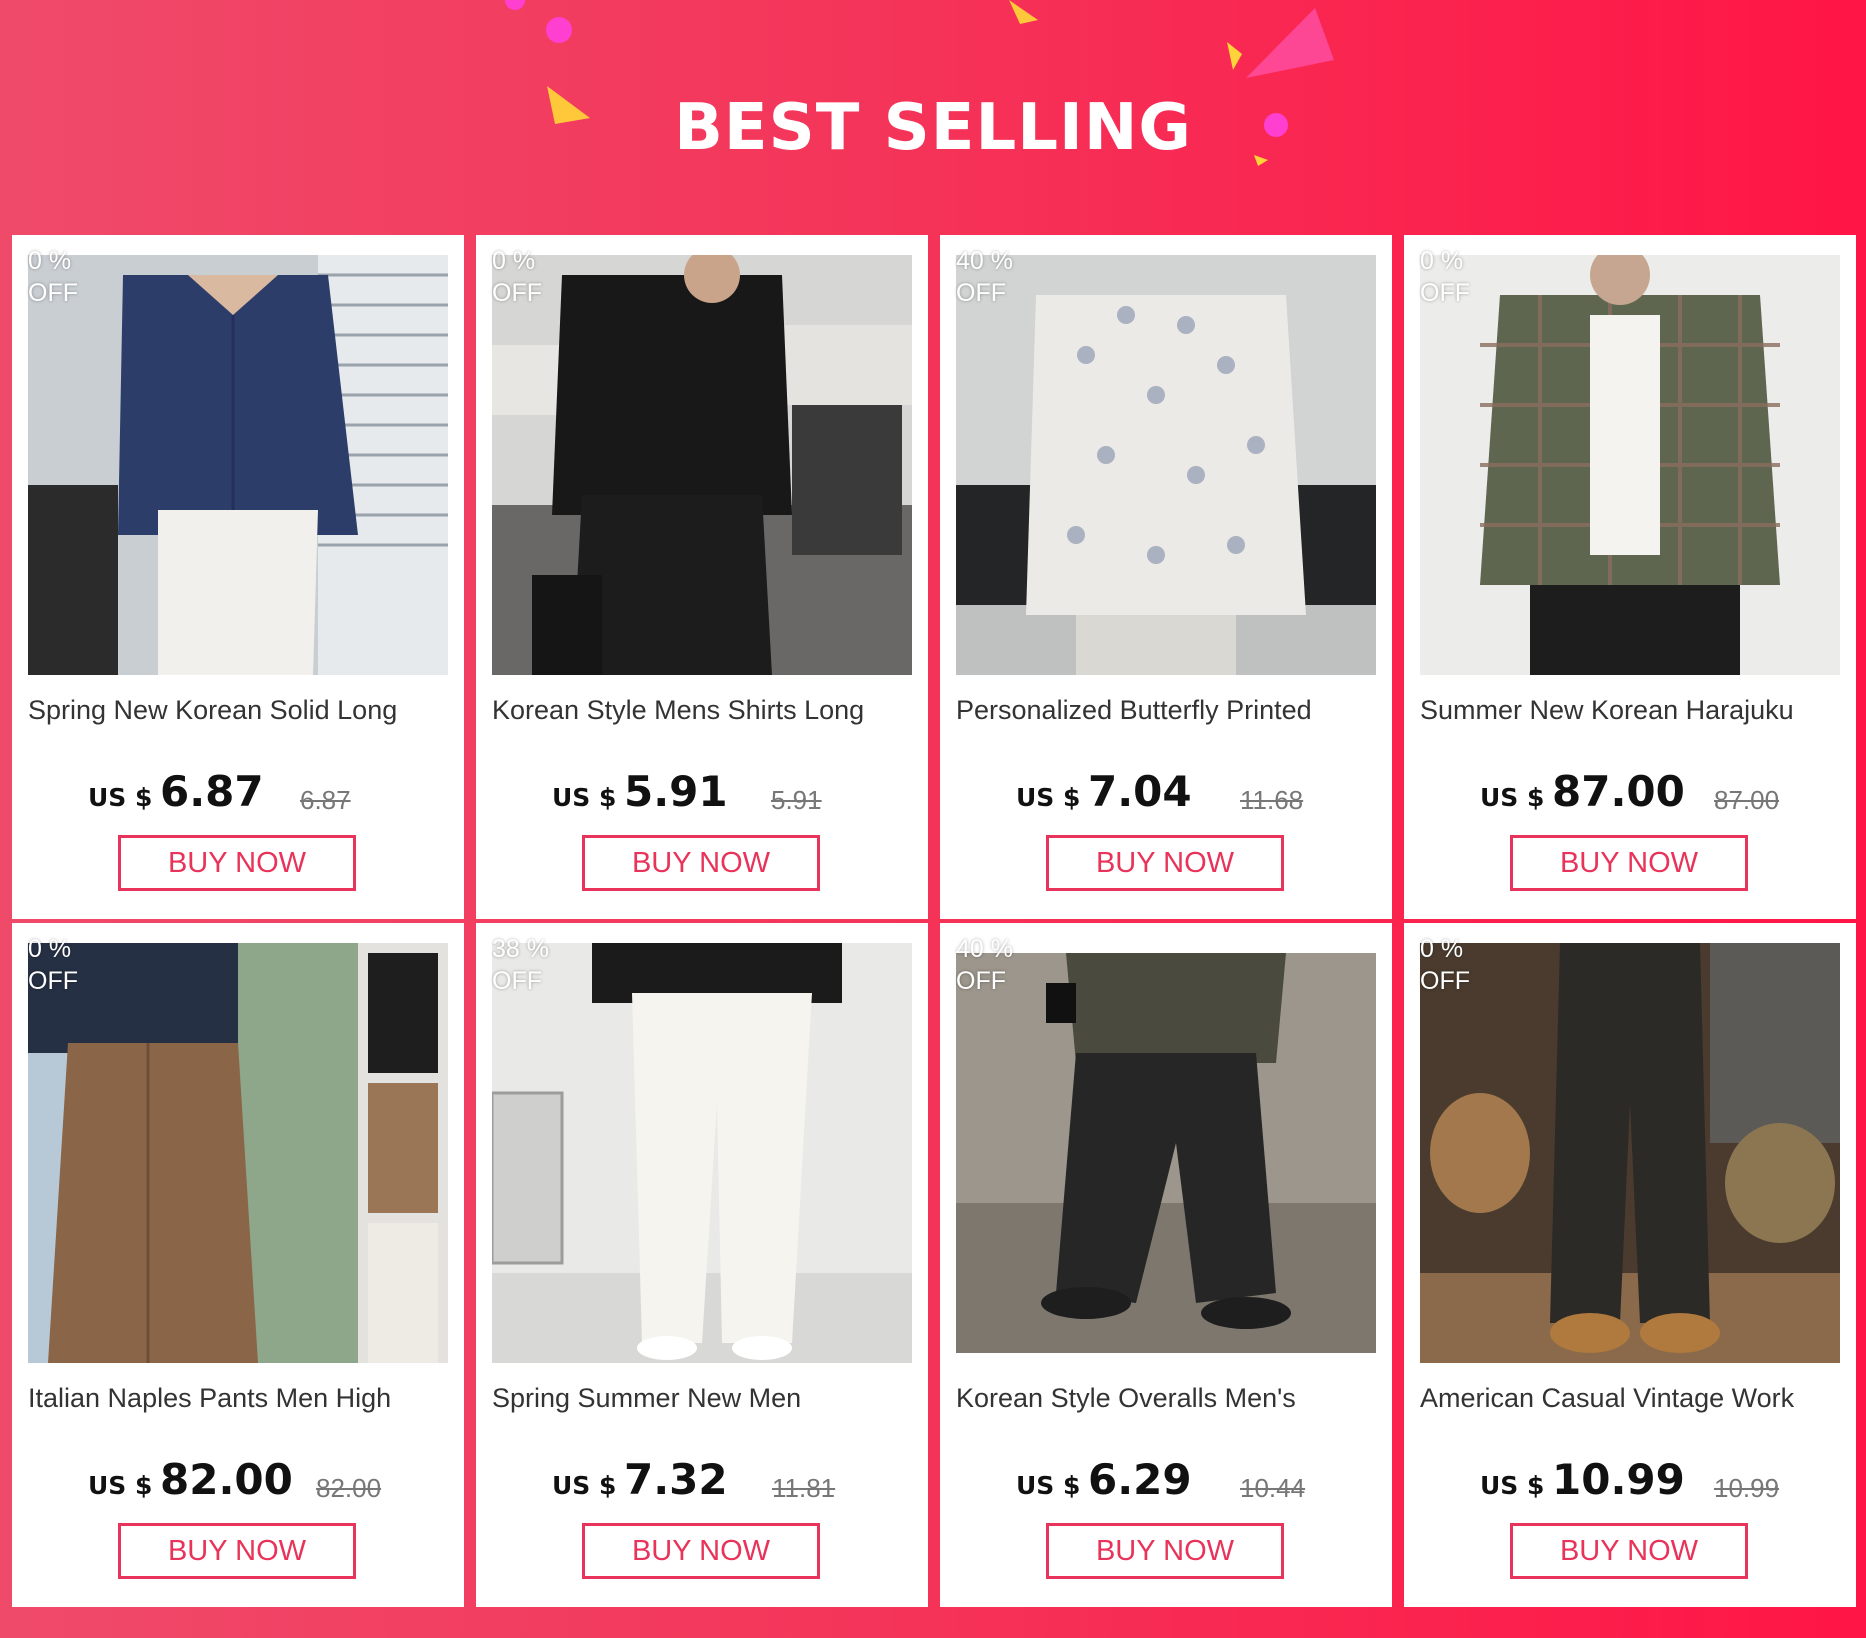  I want to click on price-row: US $ 82.00 82.00, so click(238, 1485).